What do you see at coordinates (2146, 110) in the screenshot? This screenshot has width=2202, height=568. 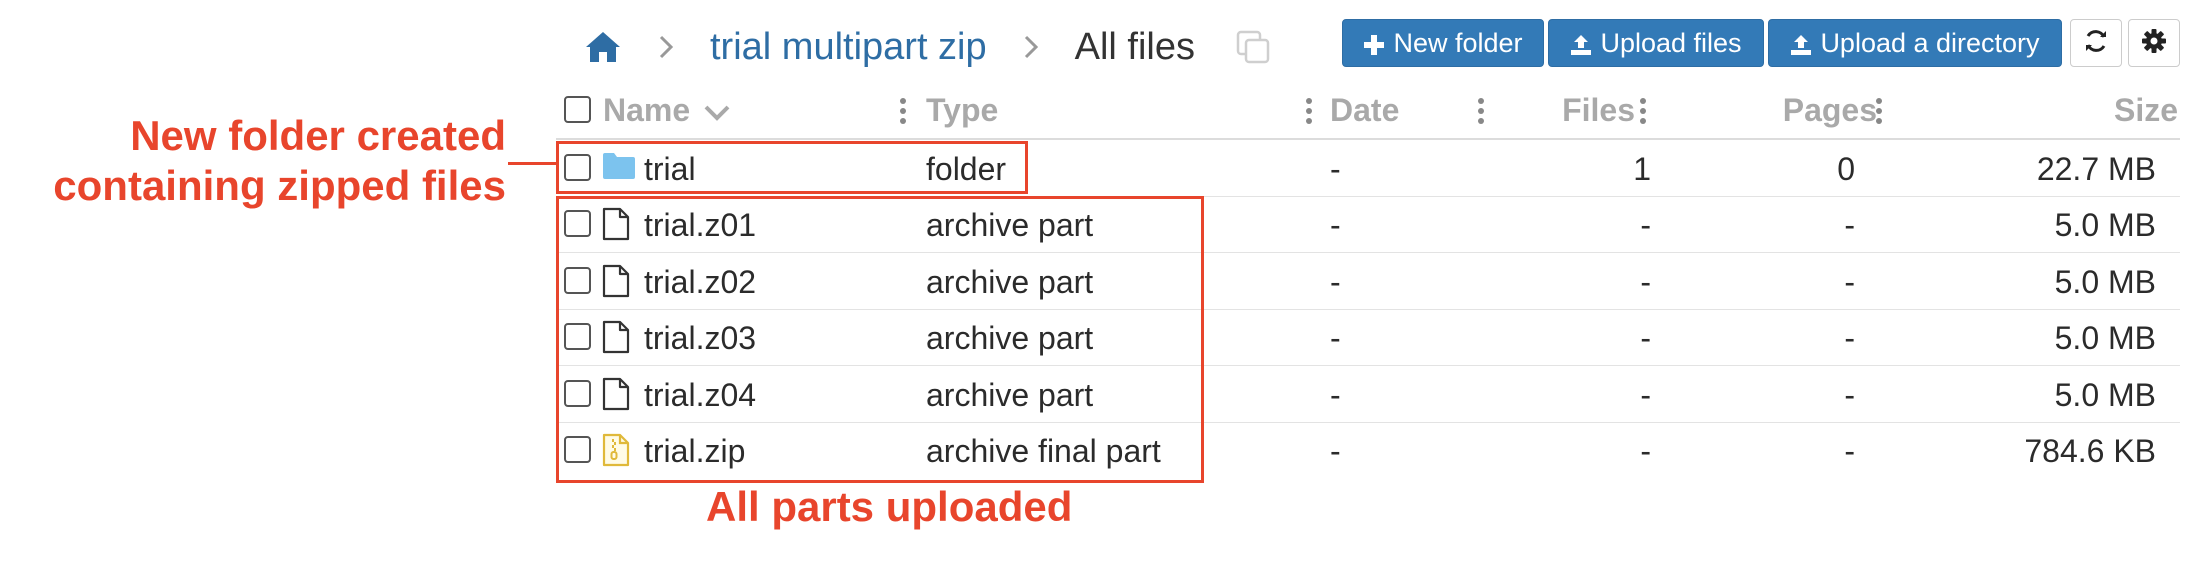 I see `column-header-size: Size` at bounding box center [2146, 110].